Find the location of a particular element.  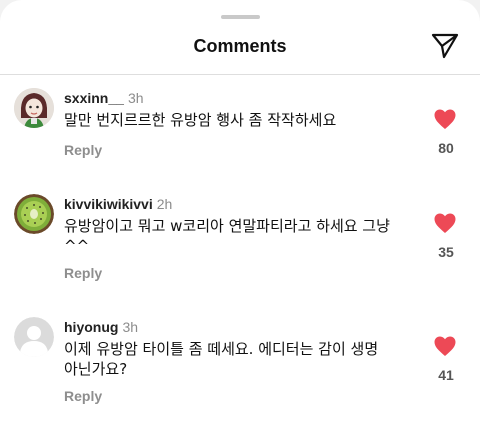

header-divider is located at coordinates (240, 74).